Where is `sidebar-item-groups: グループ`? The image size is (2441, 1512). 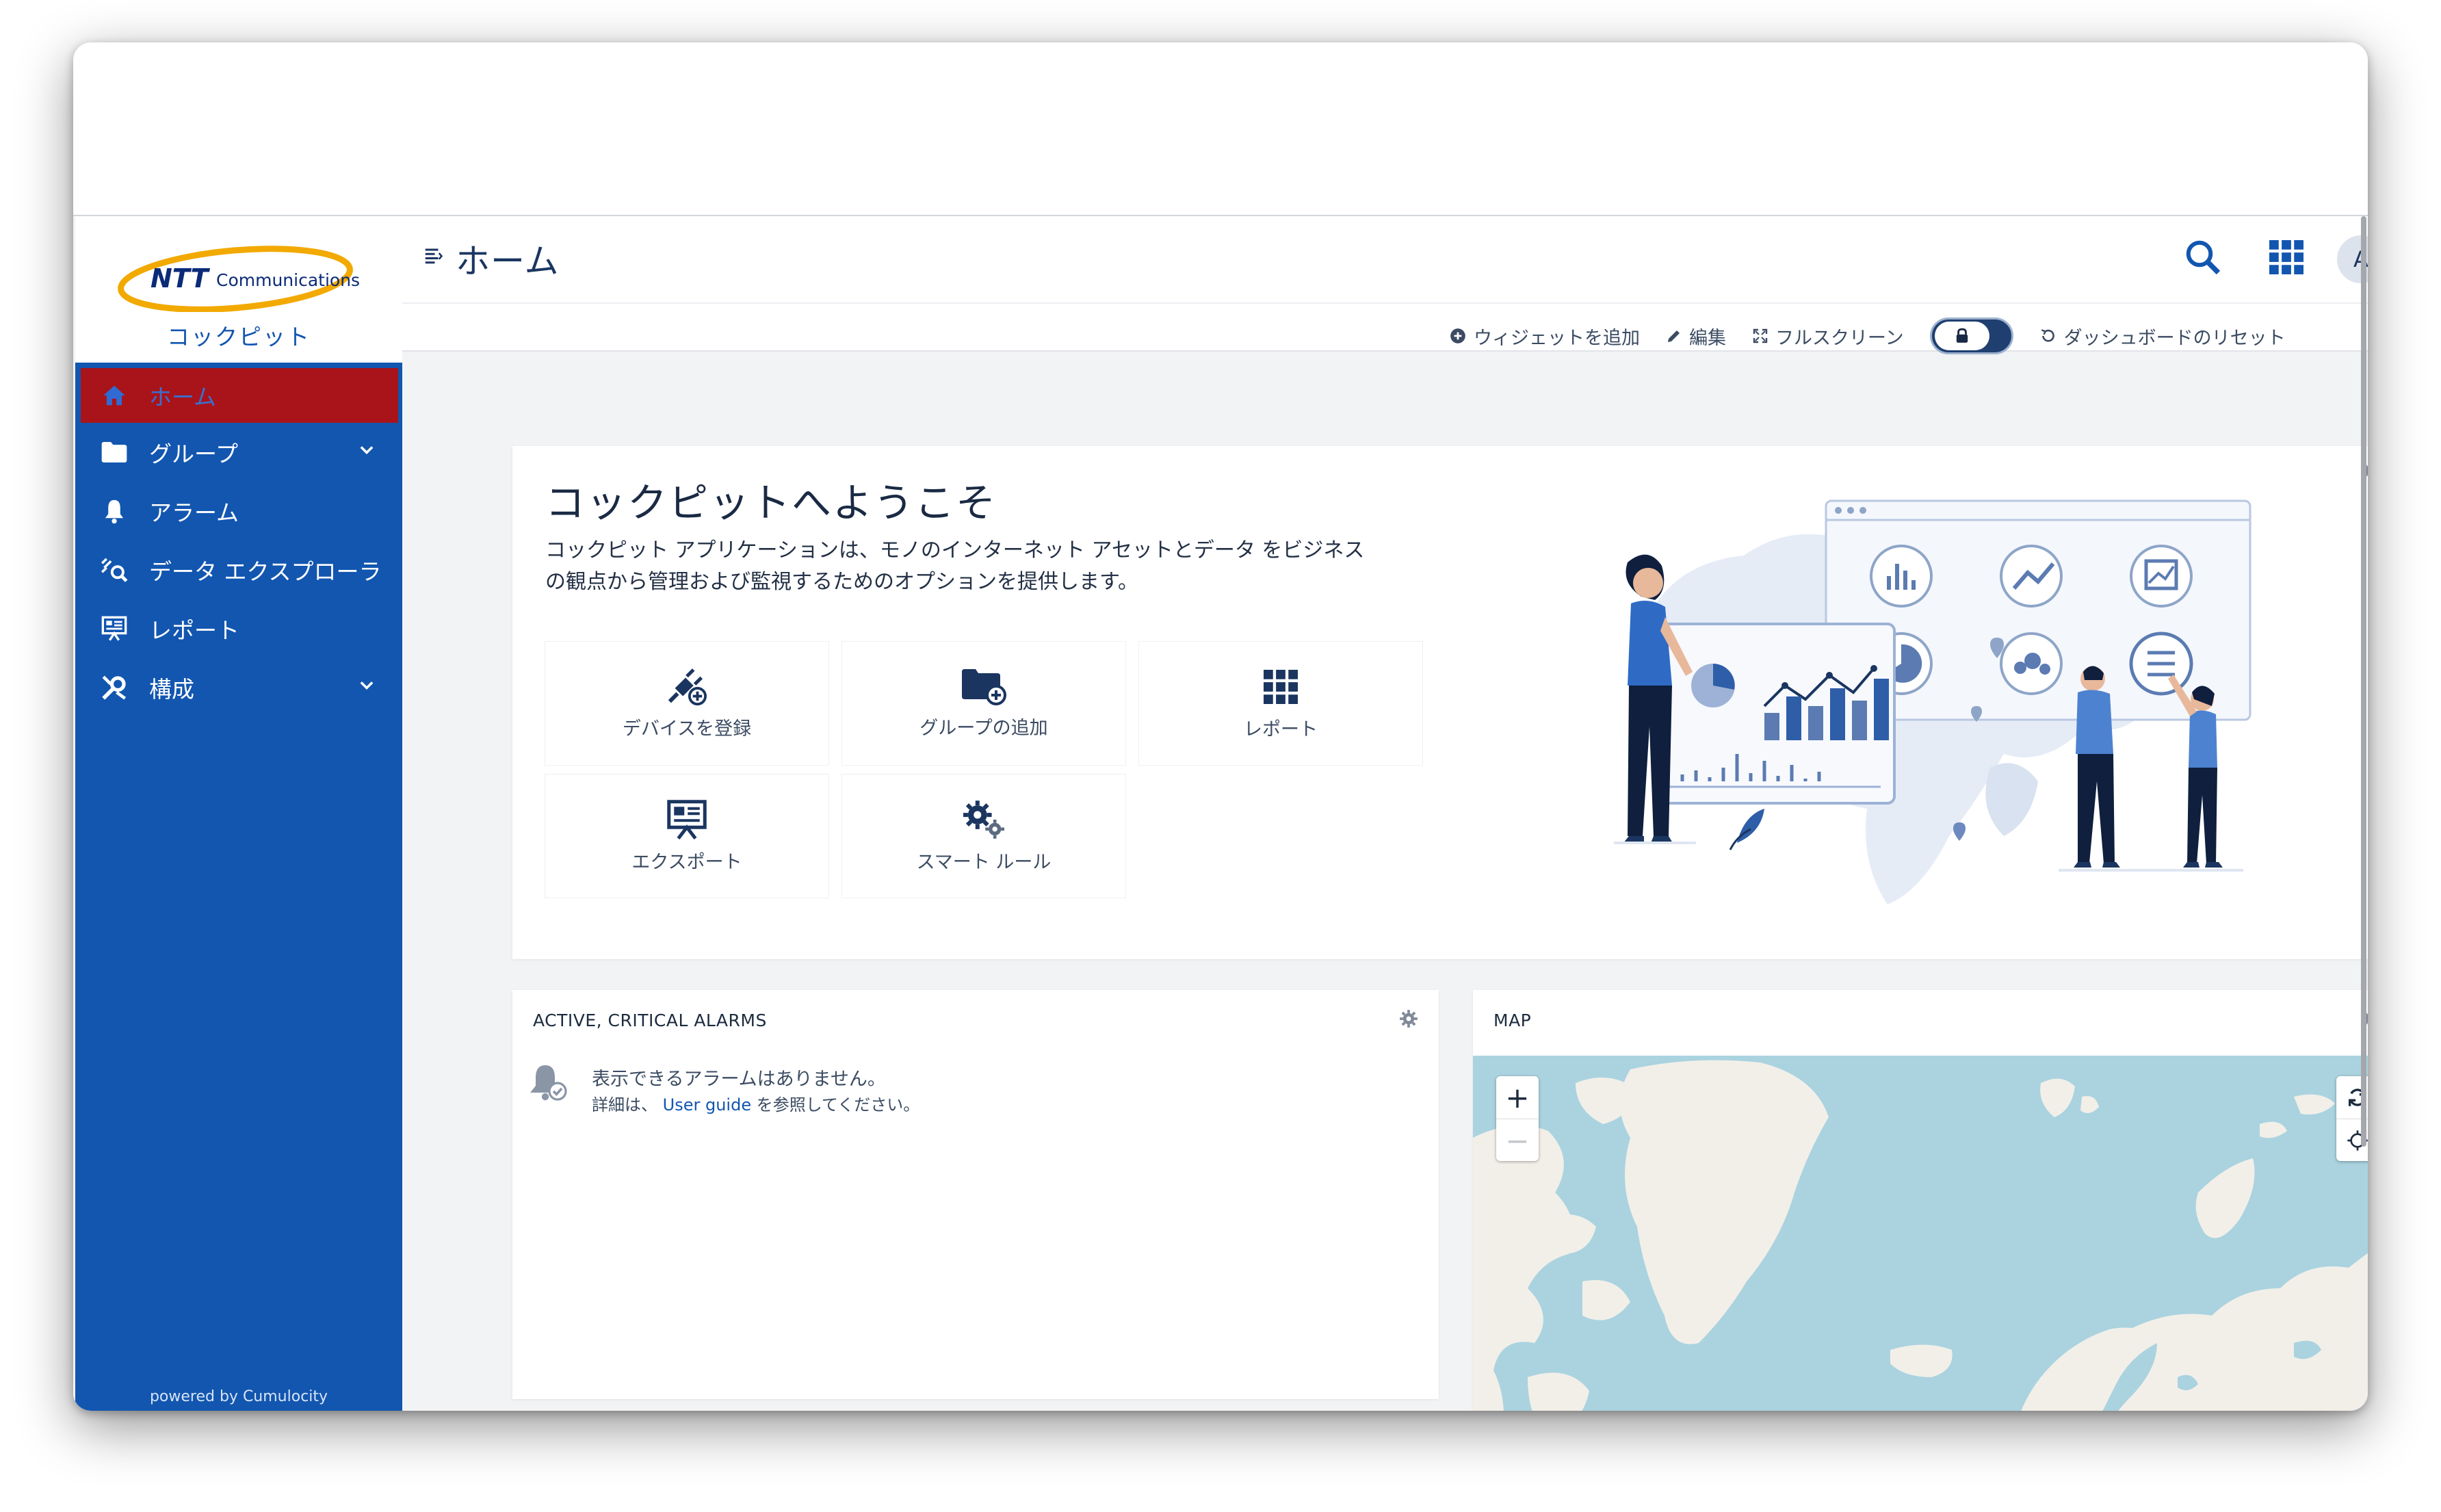 sidebar-item-groups: グループ is located at coordinates (238, 452).